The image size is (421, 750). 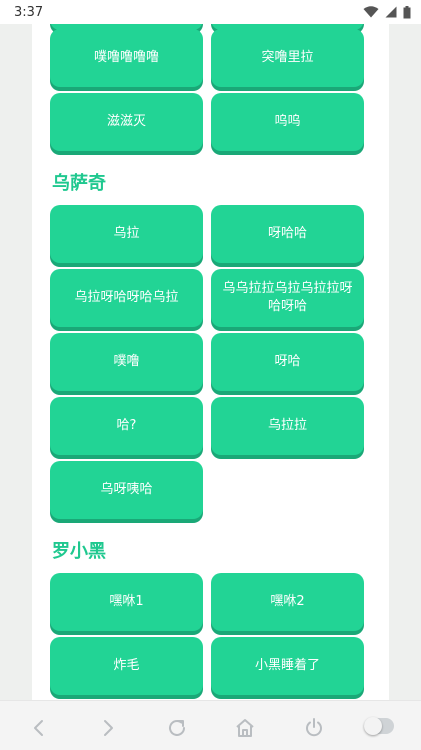 I want to click on sound-button: 突噜里拉, so click(x=287, y=58).